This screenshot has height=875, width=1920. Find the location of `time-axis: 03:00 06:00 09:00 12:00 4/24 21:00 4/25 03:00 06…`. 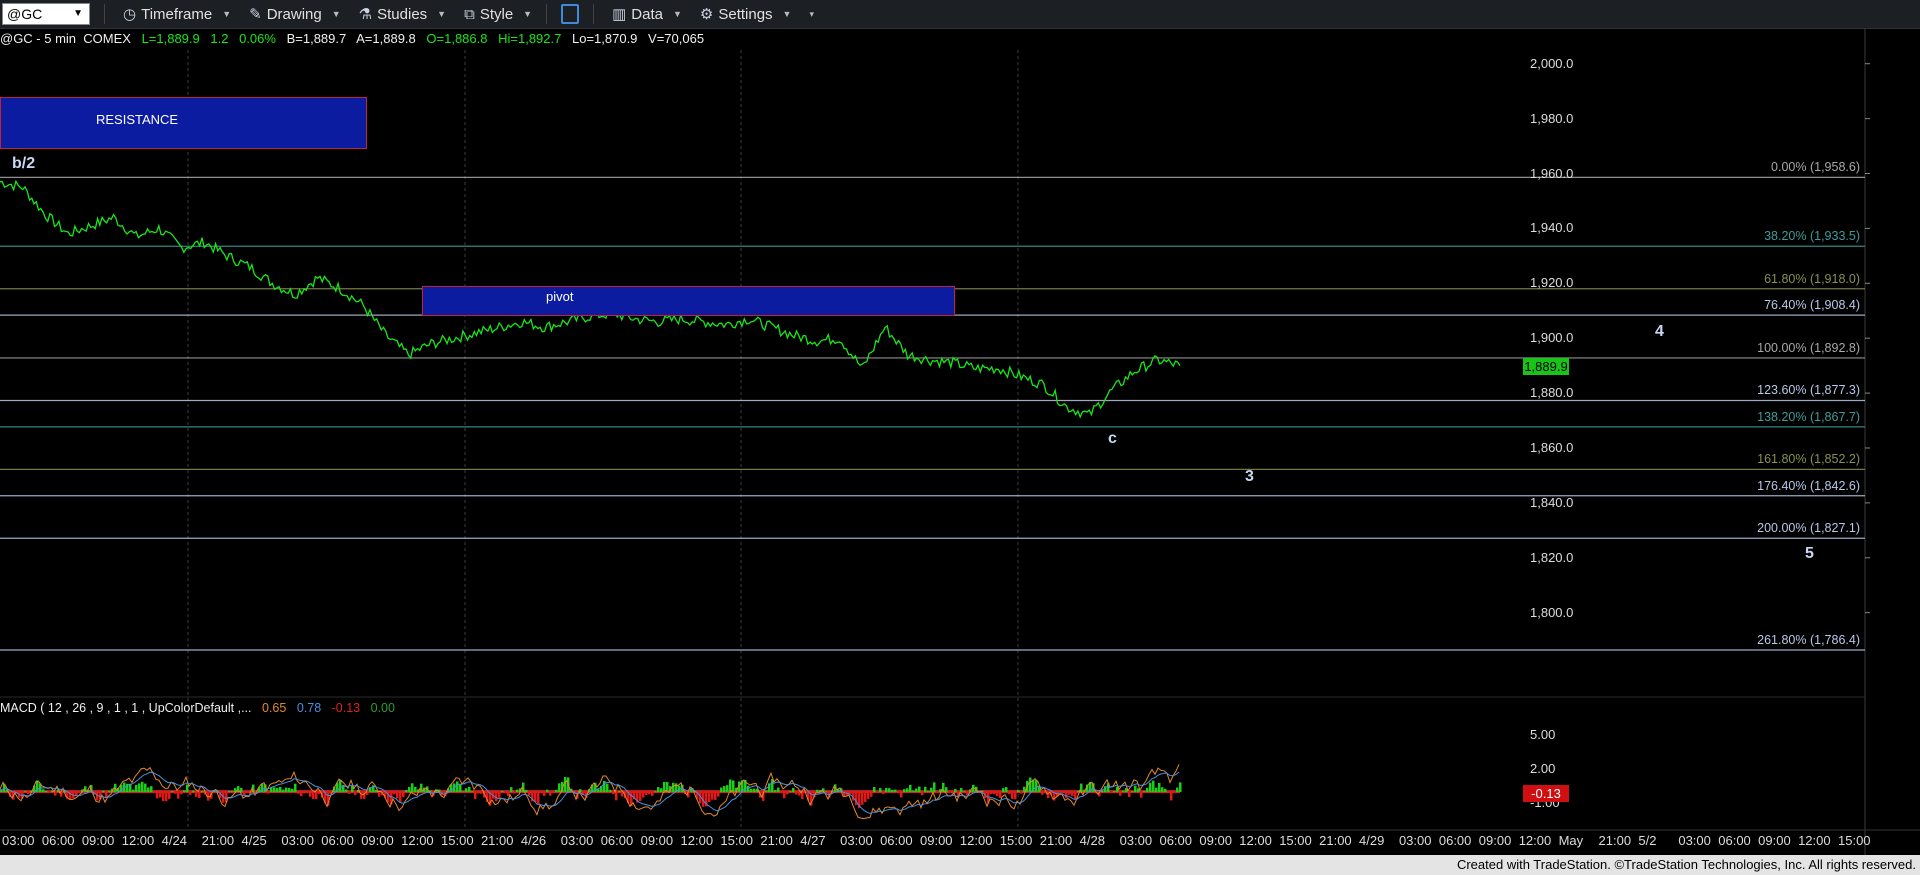

time-axis: 03:00 06:00 09:00 12:00 4/24 21:00 4/25 03:00 06… is located at coordinates (935, 841).